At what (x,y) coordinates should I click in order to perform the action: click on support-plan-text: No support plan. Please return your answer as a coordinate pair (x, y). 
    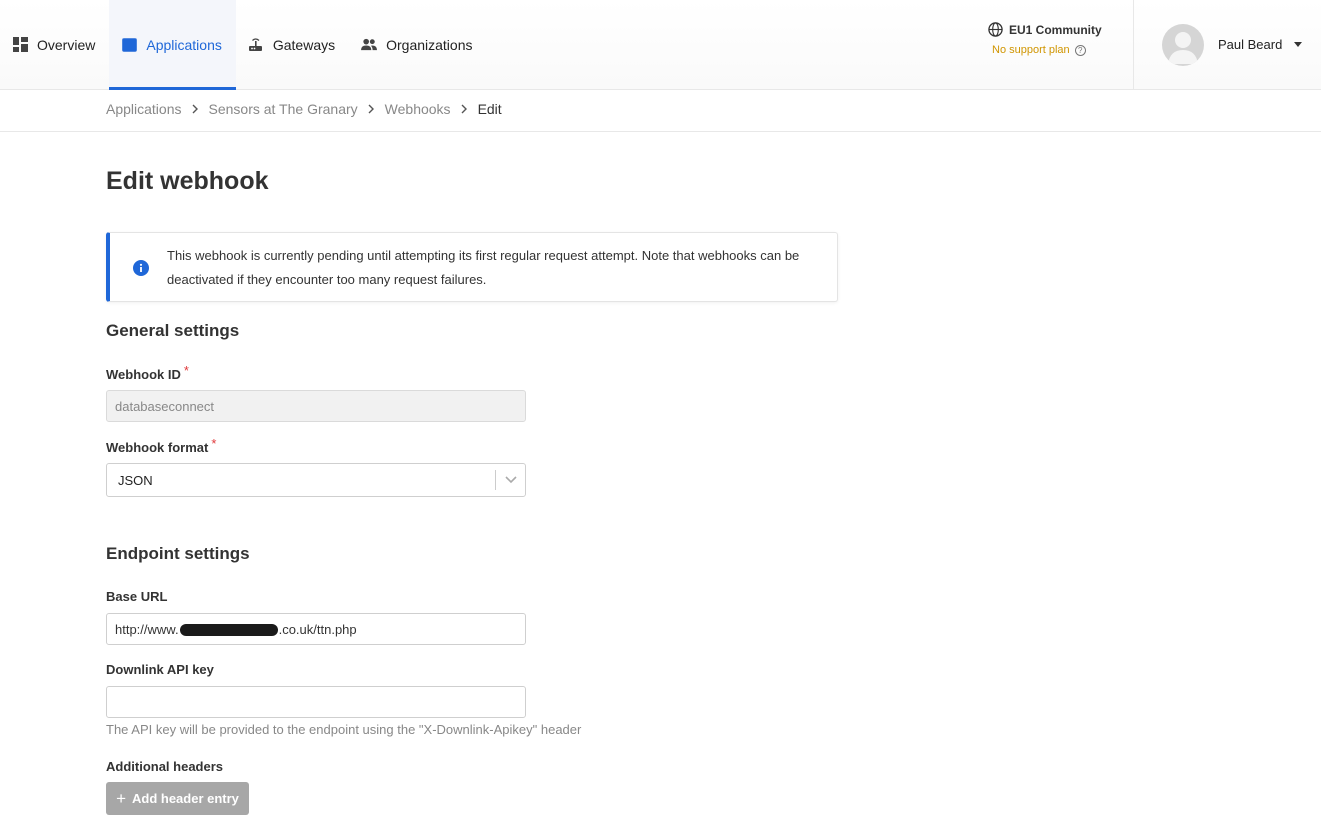
    Looking at the image, I should click on (1031, 50).